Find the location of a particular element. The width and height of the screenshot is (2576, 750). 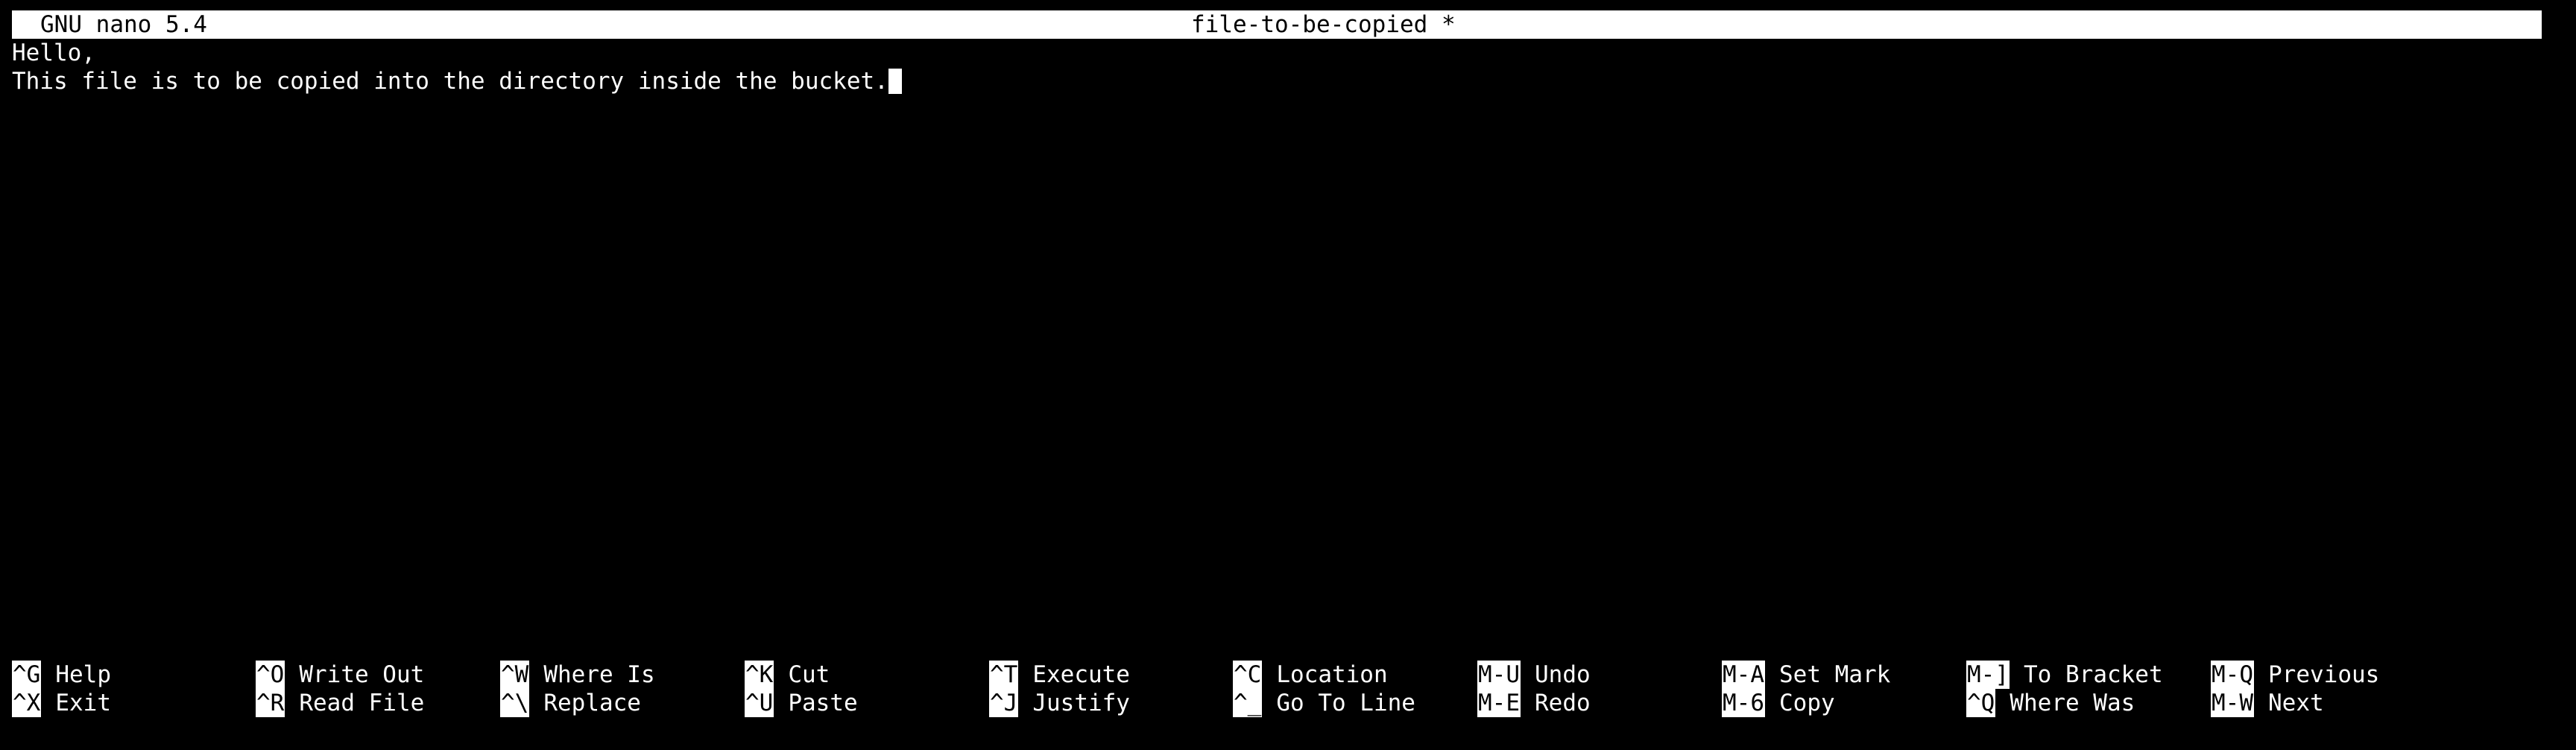

shortcut-key: M-A is located at coordinates (1743, 675).